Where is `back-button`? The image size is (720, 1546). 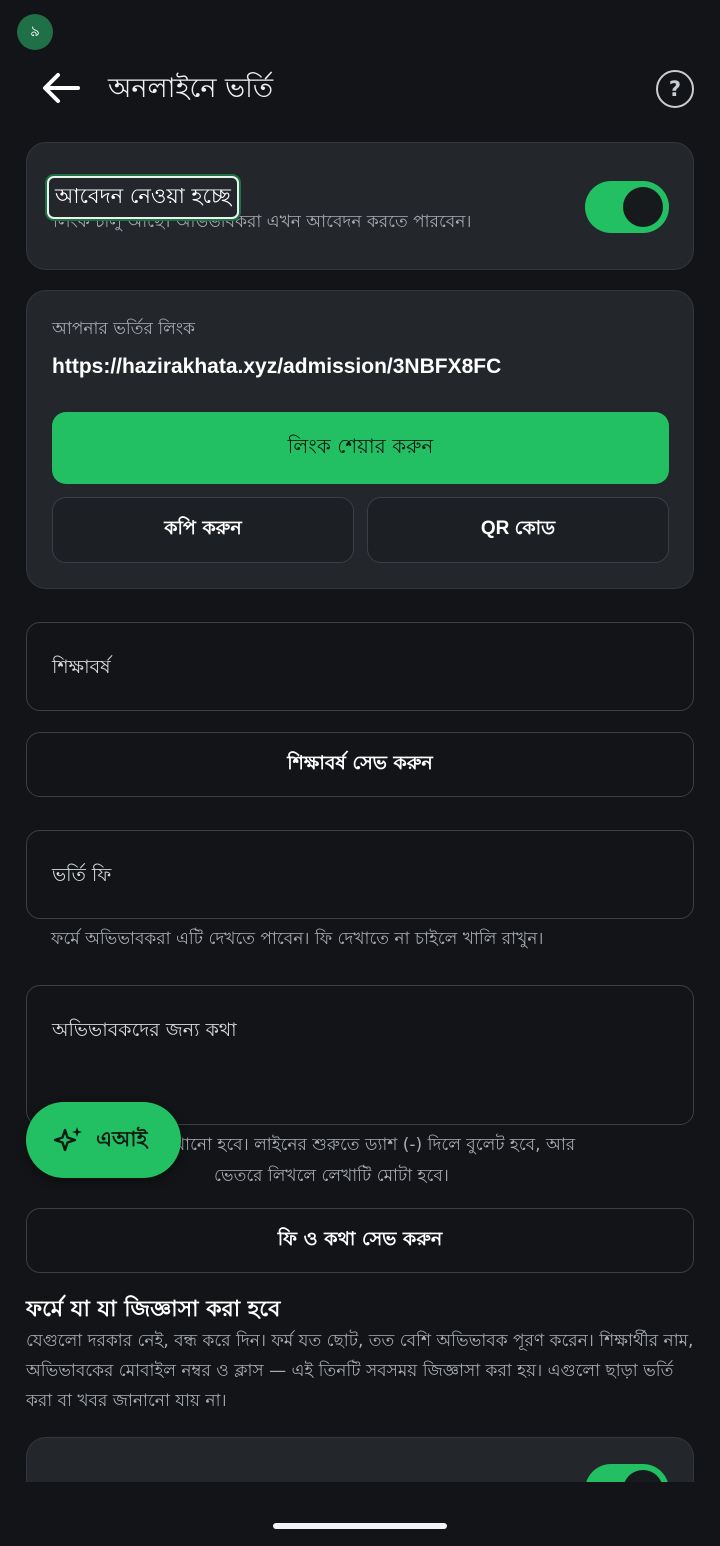 back-button is located at coordinates (62, 88).